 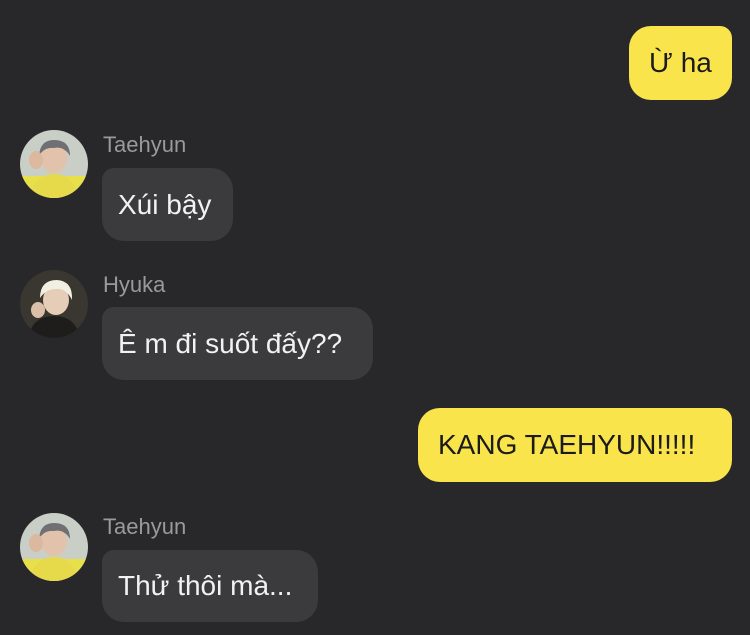 I want to click on message-text: Ừ ha, so click(x=680, y=62).